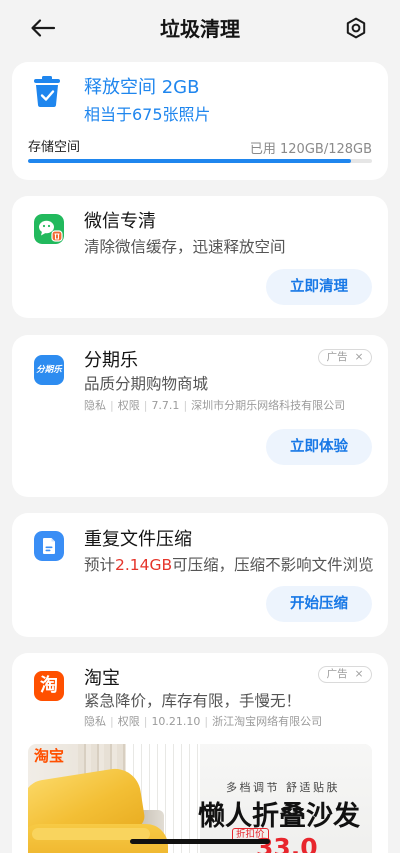 This screenshot has height=853, width=400. Describe the element at coordinates (268, 405) in the screenshot. I see `developer-name: 深圳市分期乐网络科技有限公司` at that location.